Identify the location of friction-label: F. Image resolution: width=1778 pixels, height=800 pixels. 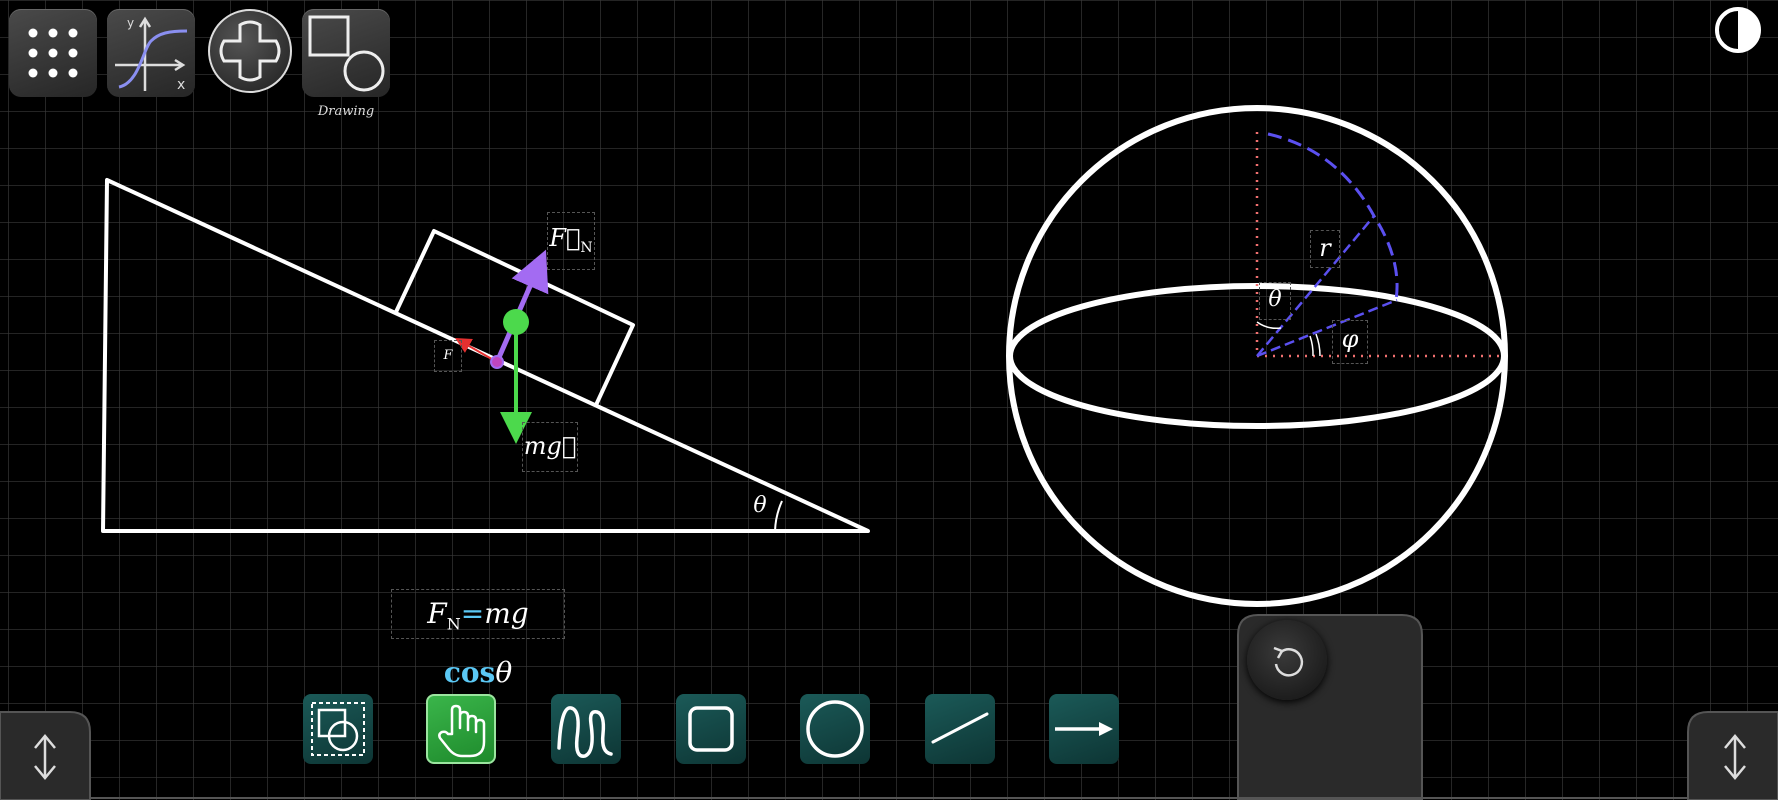
(448, 356).